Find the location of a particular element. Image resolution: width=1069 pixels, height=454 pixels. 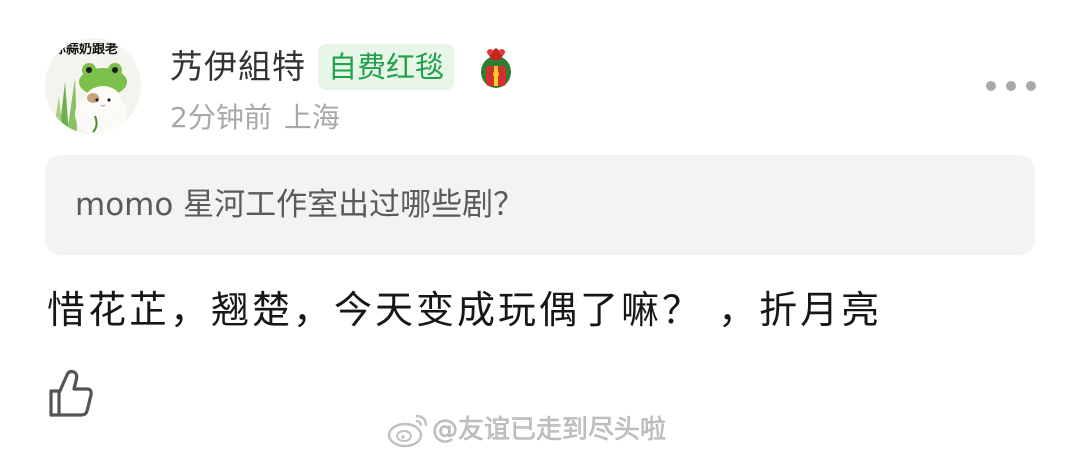

post-location: 上海 is located at coordinates (311, 117).